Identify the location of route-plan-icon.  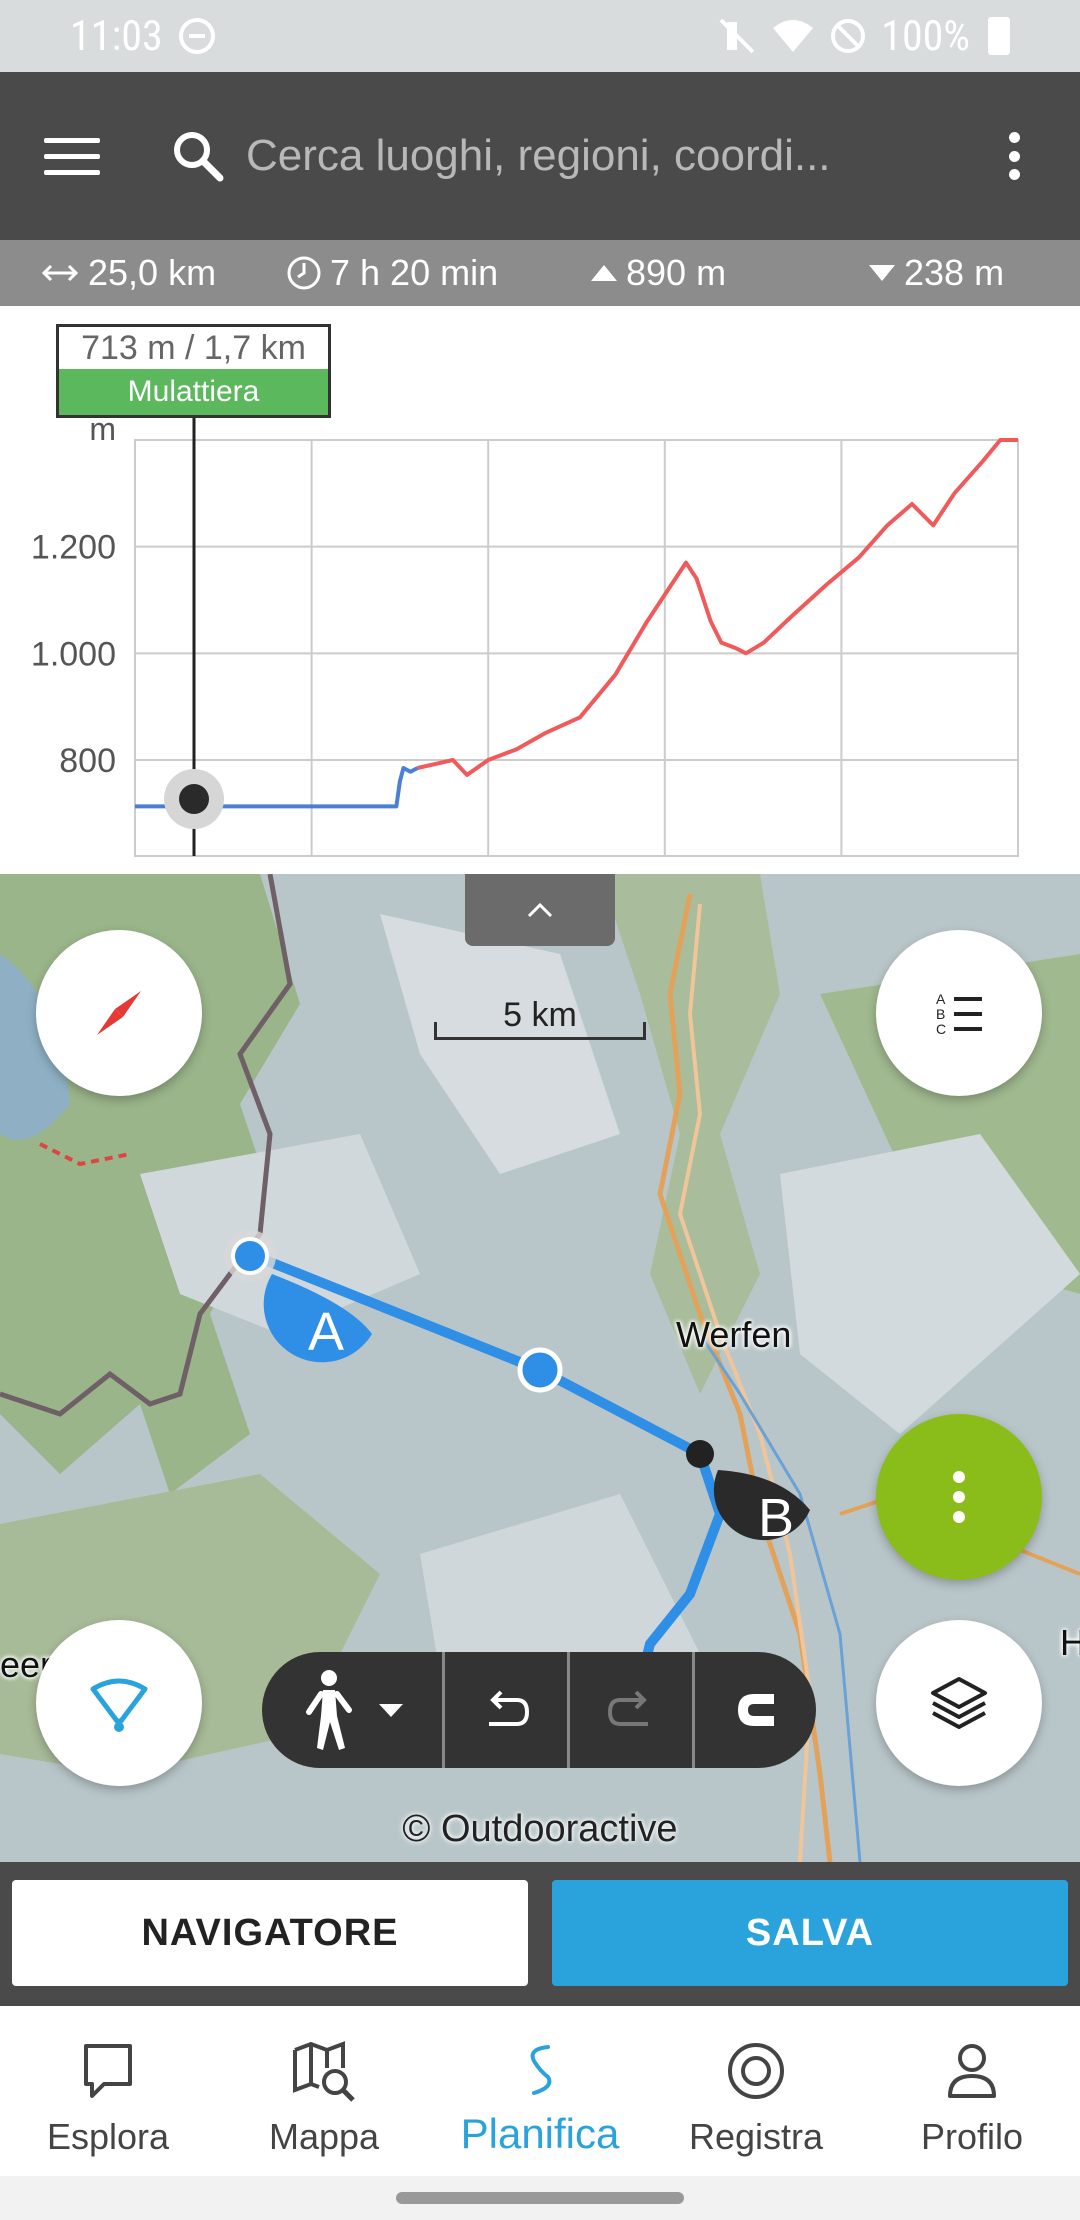
(541, 2070).